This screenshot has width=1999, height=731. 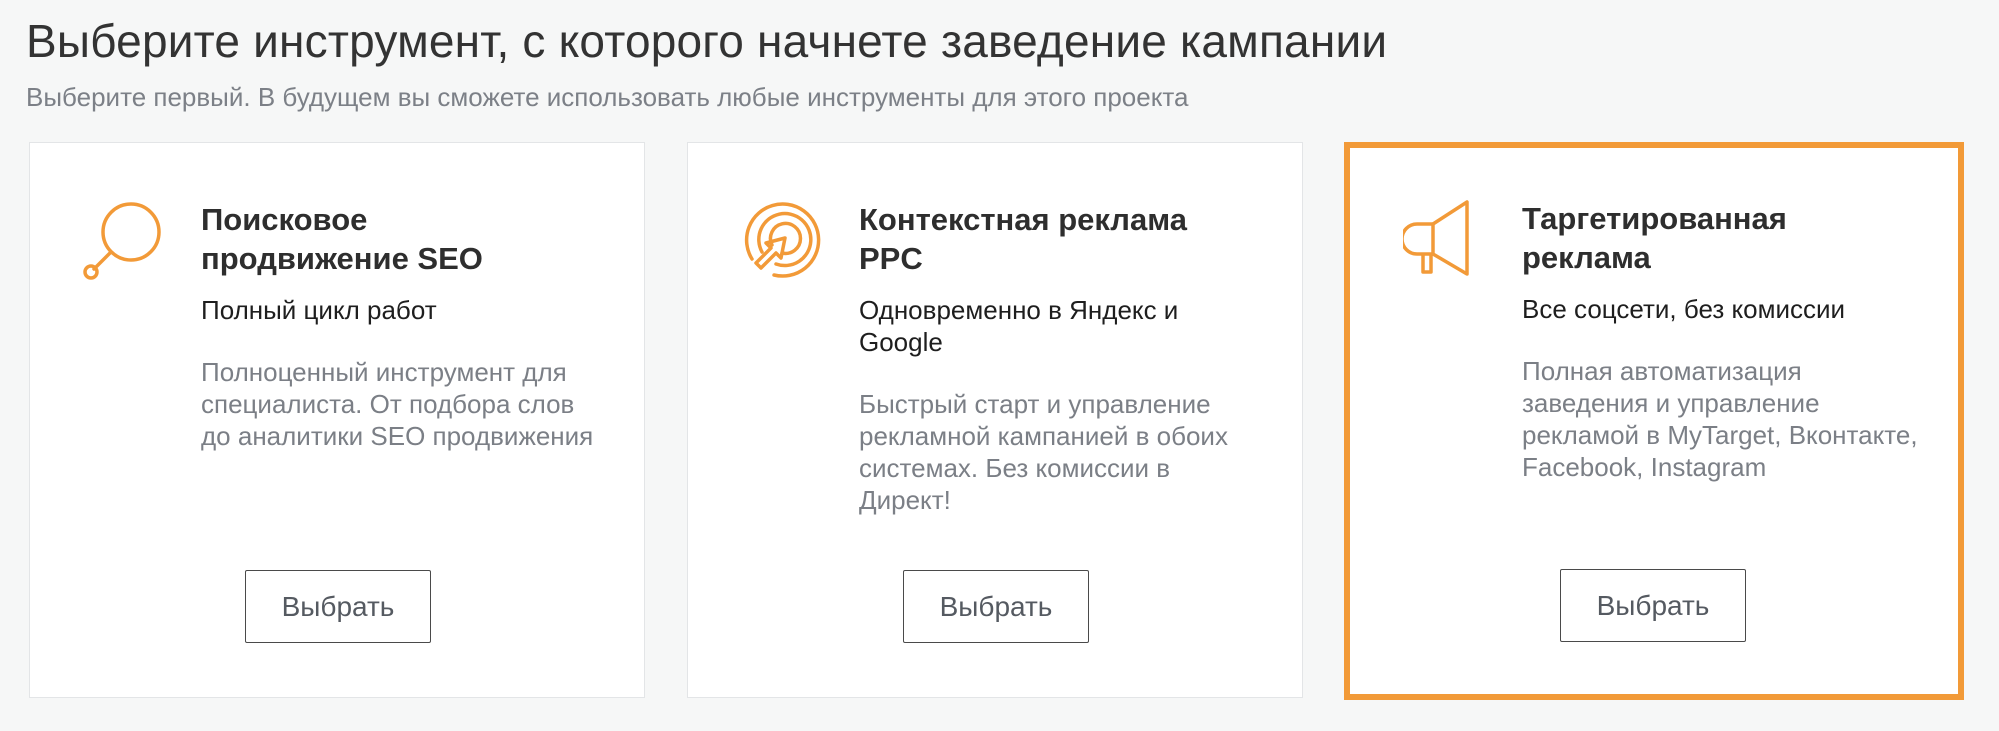 I want to click on tool-card-title-line1: Поисковое, so click(x=284, y=219).